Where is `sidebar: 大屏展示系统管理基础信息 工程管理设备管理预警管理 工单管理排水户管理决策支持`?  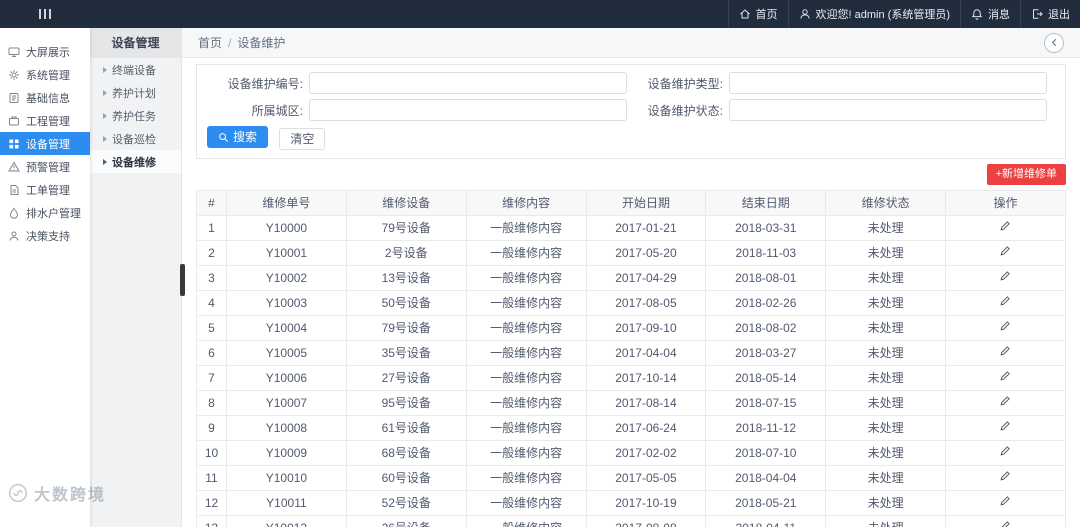
sidebar: 大屏展示系统管理基础信息 工程管理设备管理预警管理 工单管理排水户管理决策支持 is located at coordinates (45, 277).